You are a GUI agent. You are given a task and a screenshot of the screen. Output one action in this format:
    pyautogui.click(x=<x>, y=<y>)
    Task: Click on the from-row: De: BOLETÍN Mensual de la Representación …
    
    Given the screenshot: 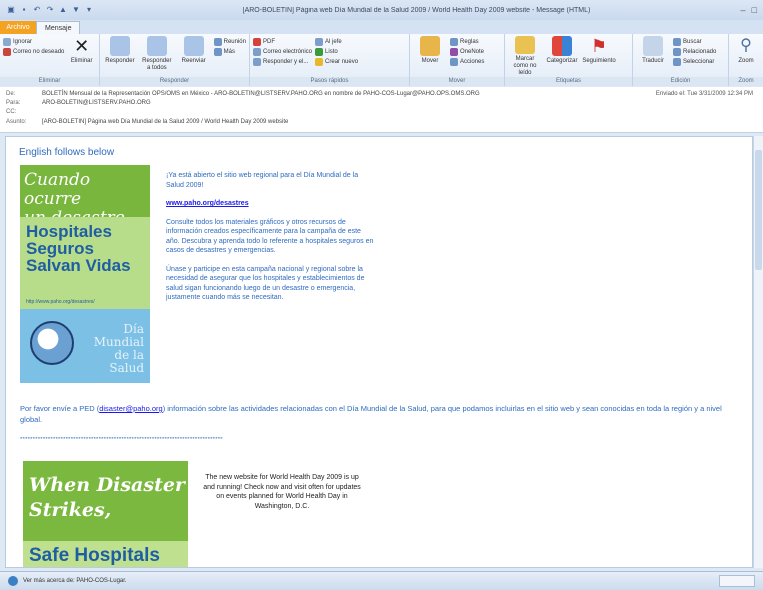 What is the action you would take?
    pyautogui.click(x=243, y=94)
    